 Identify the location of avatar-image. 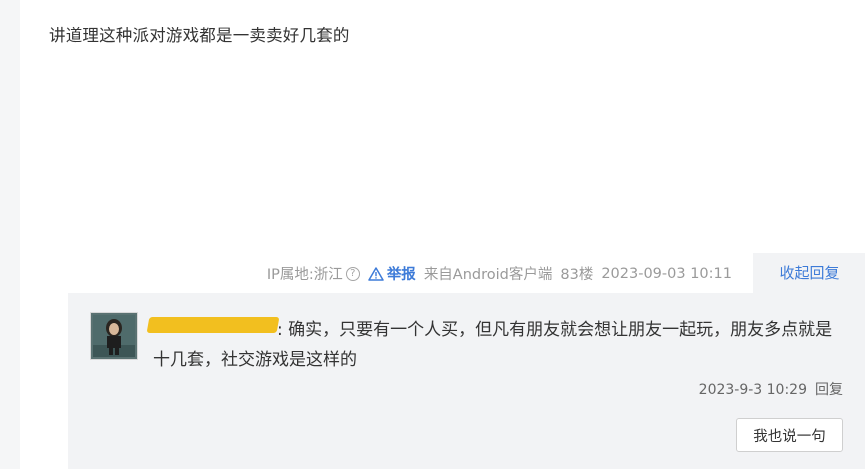
(114, 336).